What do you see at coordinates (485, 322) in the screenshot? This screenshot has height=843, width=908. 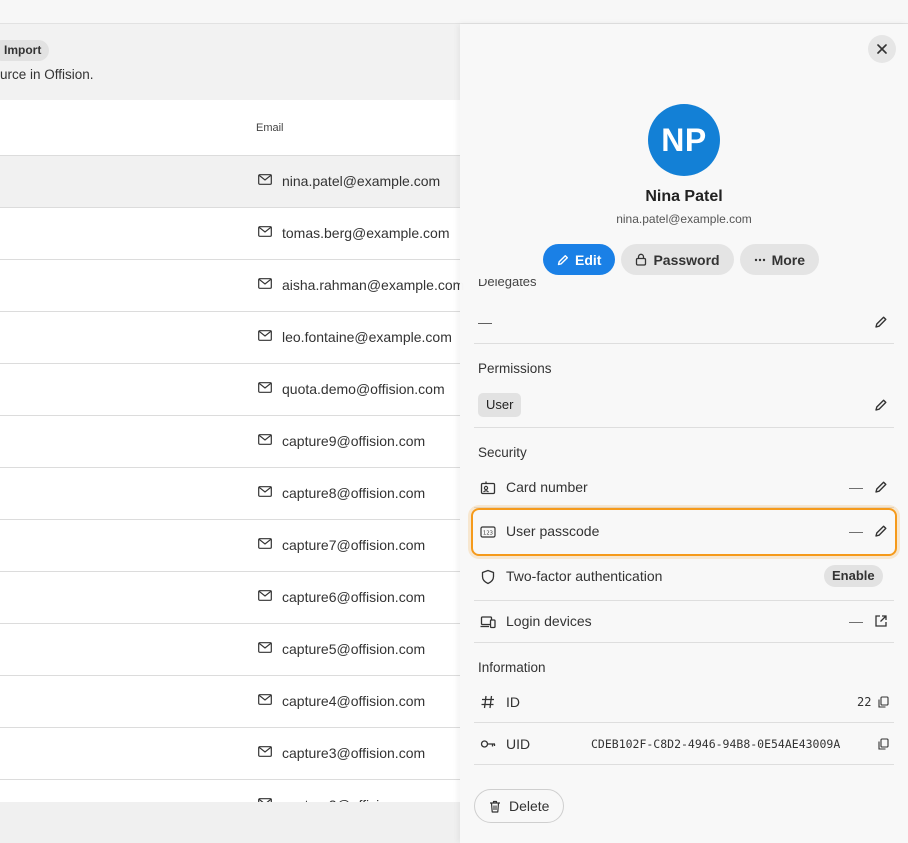 I see `delegates-value: —` at bounding box center [485, 322].